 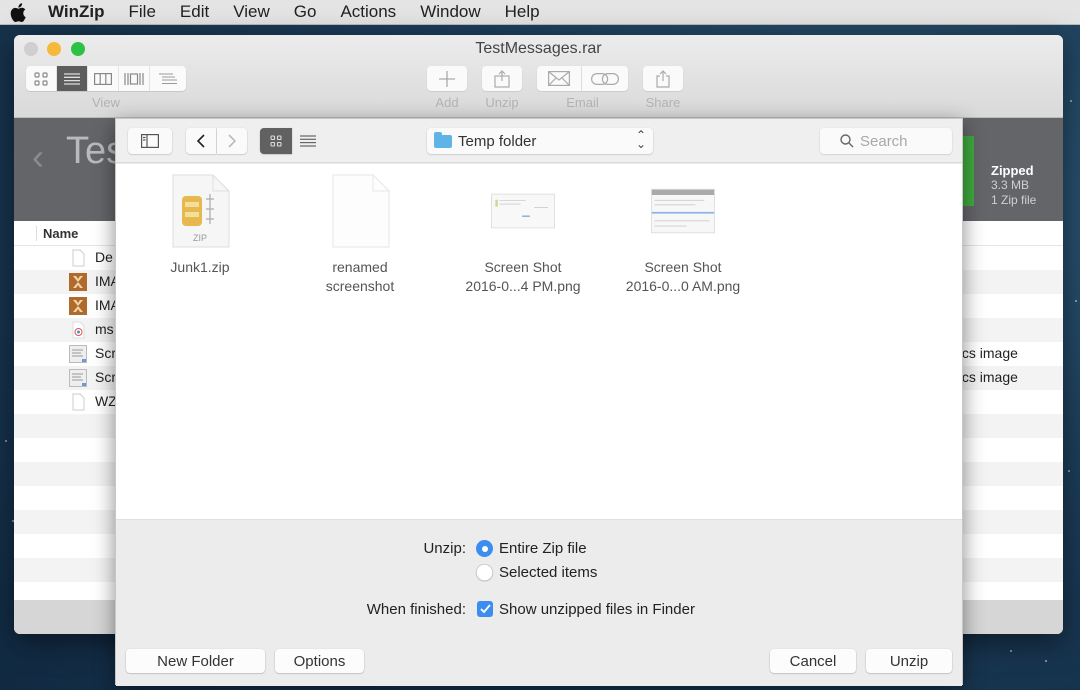 I want to click on file-label: Junk1.zip, so click(x=199, y=267).